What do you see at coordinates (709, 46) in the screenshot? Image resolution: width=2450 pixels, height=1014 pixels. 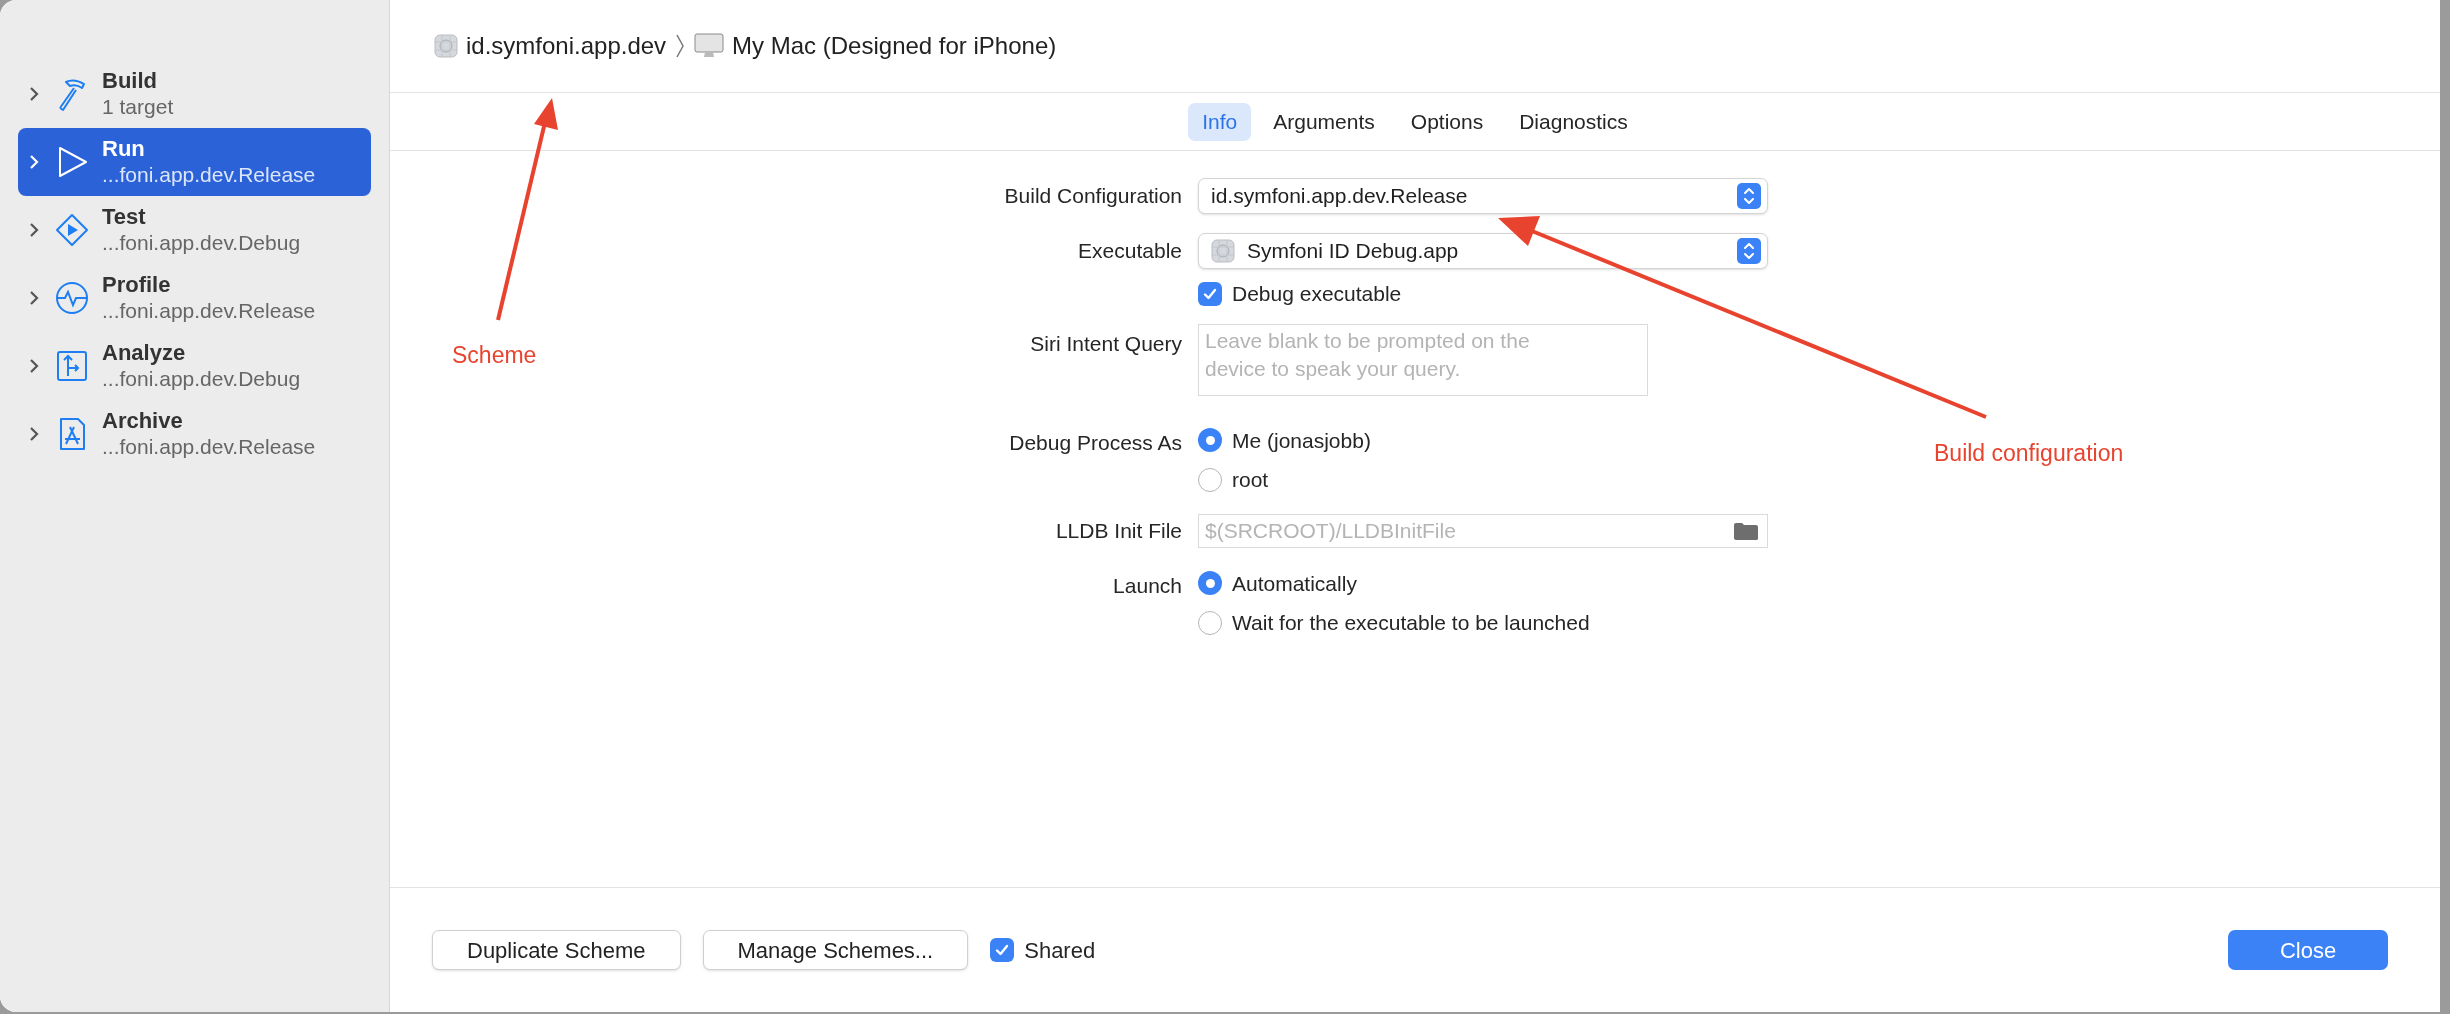 I see `monitor-icon` at bounding box center [709, 46].